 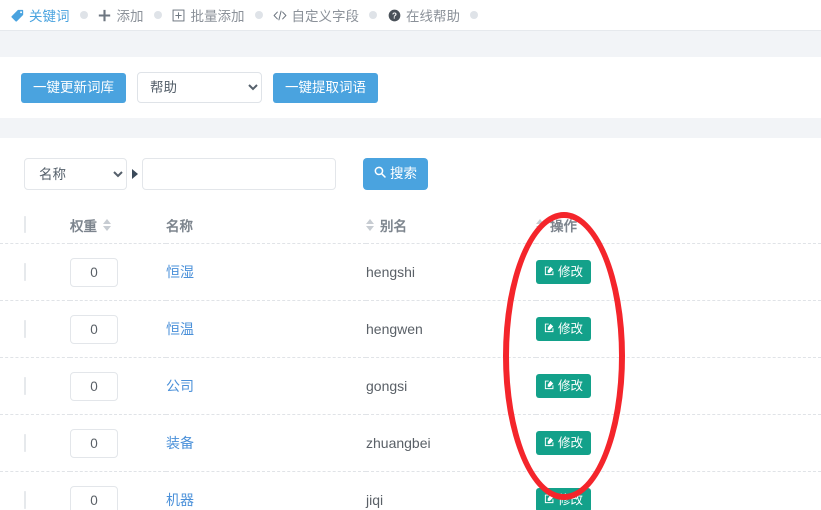 What do you see at coordinates (25, 224) in the screenshot?
I see `select-all-checkbox` at bounding box center [25, 224].